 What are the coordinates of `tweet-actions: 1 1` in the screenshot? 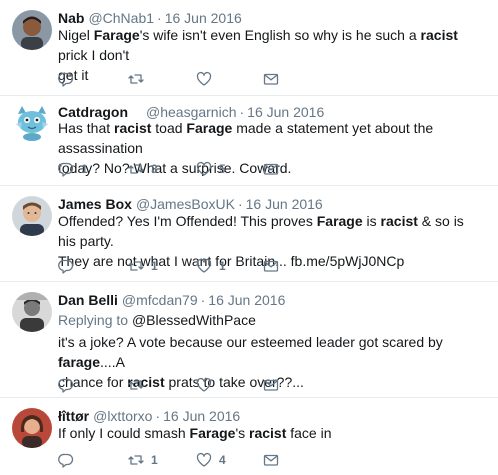 It's located at (173, 266).